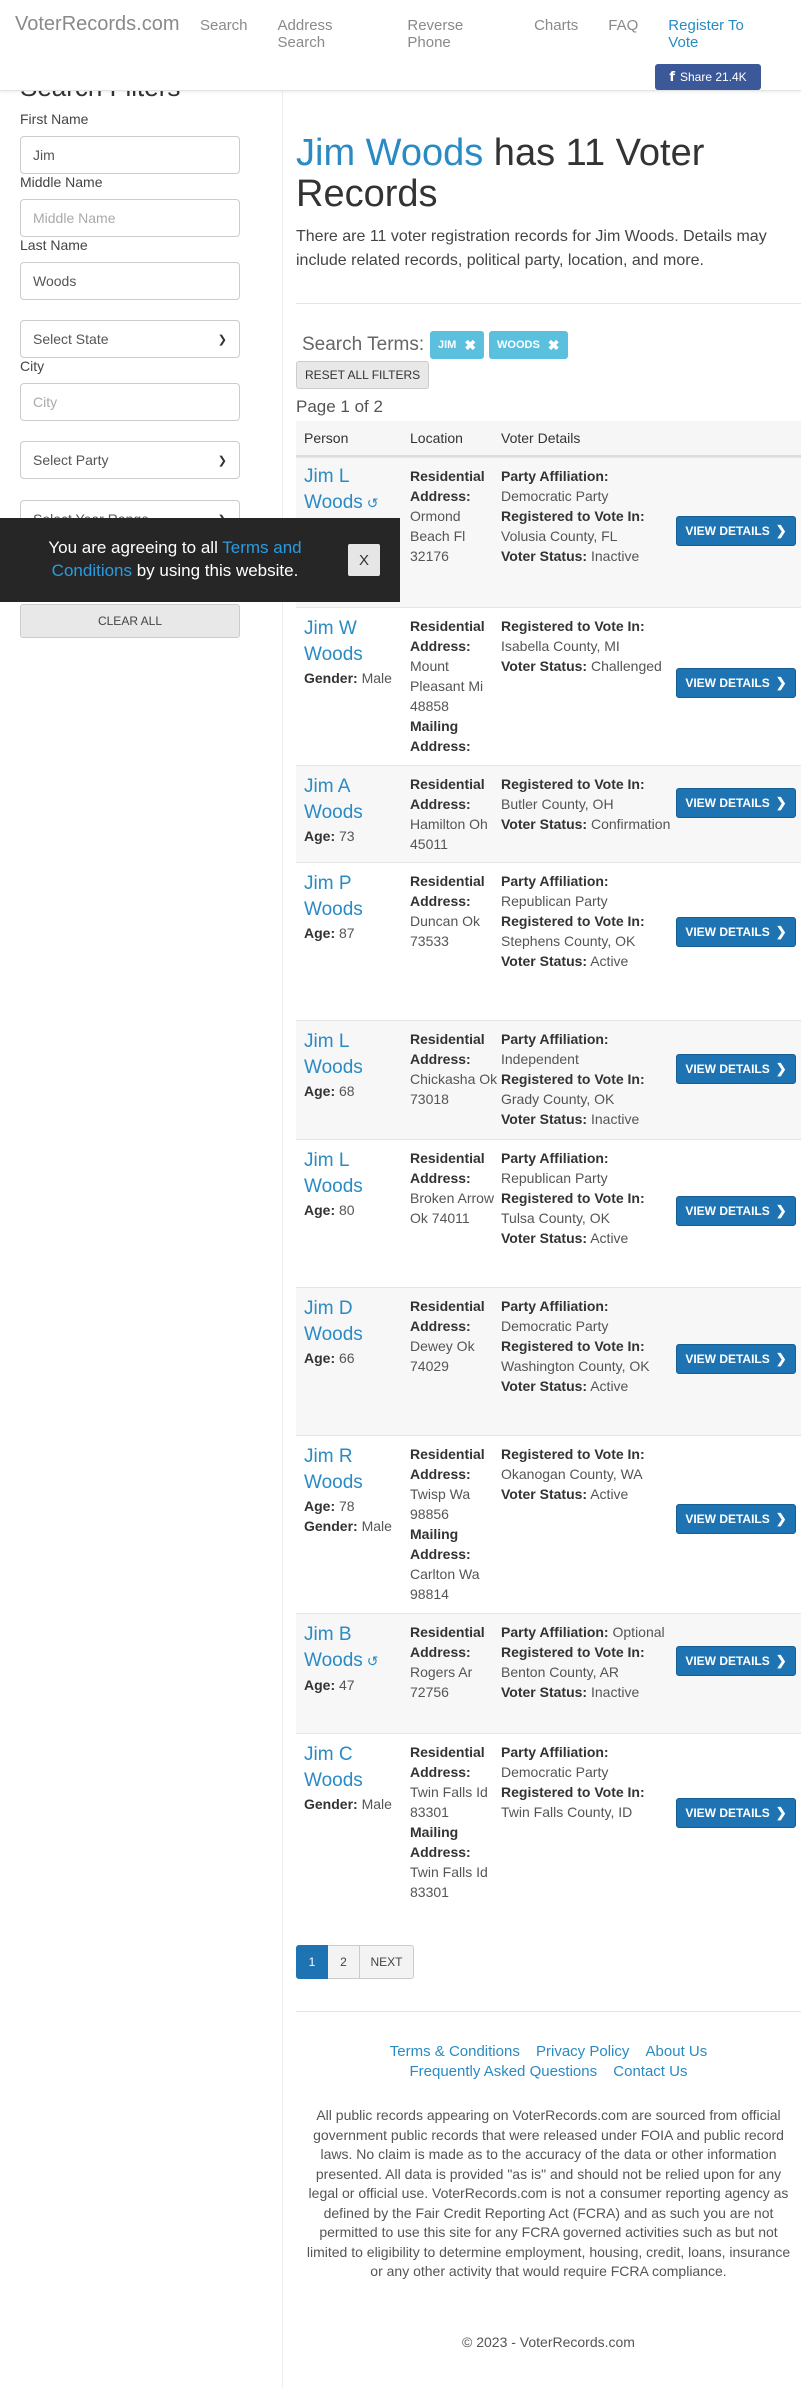 The width and height of the screenshot is (801, 2388). What do you see at coordinates (351, 642) in the screenshot?
I see `person-name-link: Jim W Woods` at bounding box center [351, 642].